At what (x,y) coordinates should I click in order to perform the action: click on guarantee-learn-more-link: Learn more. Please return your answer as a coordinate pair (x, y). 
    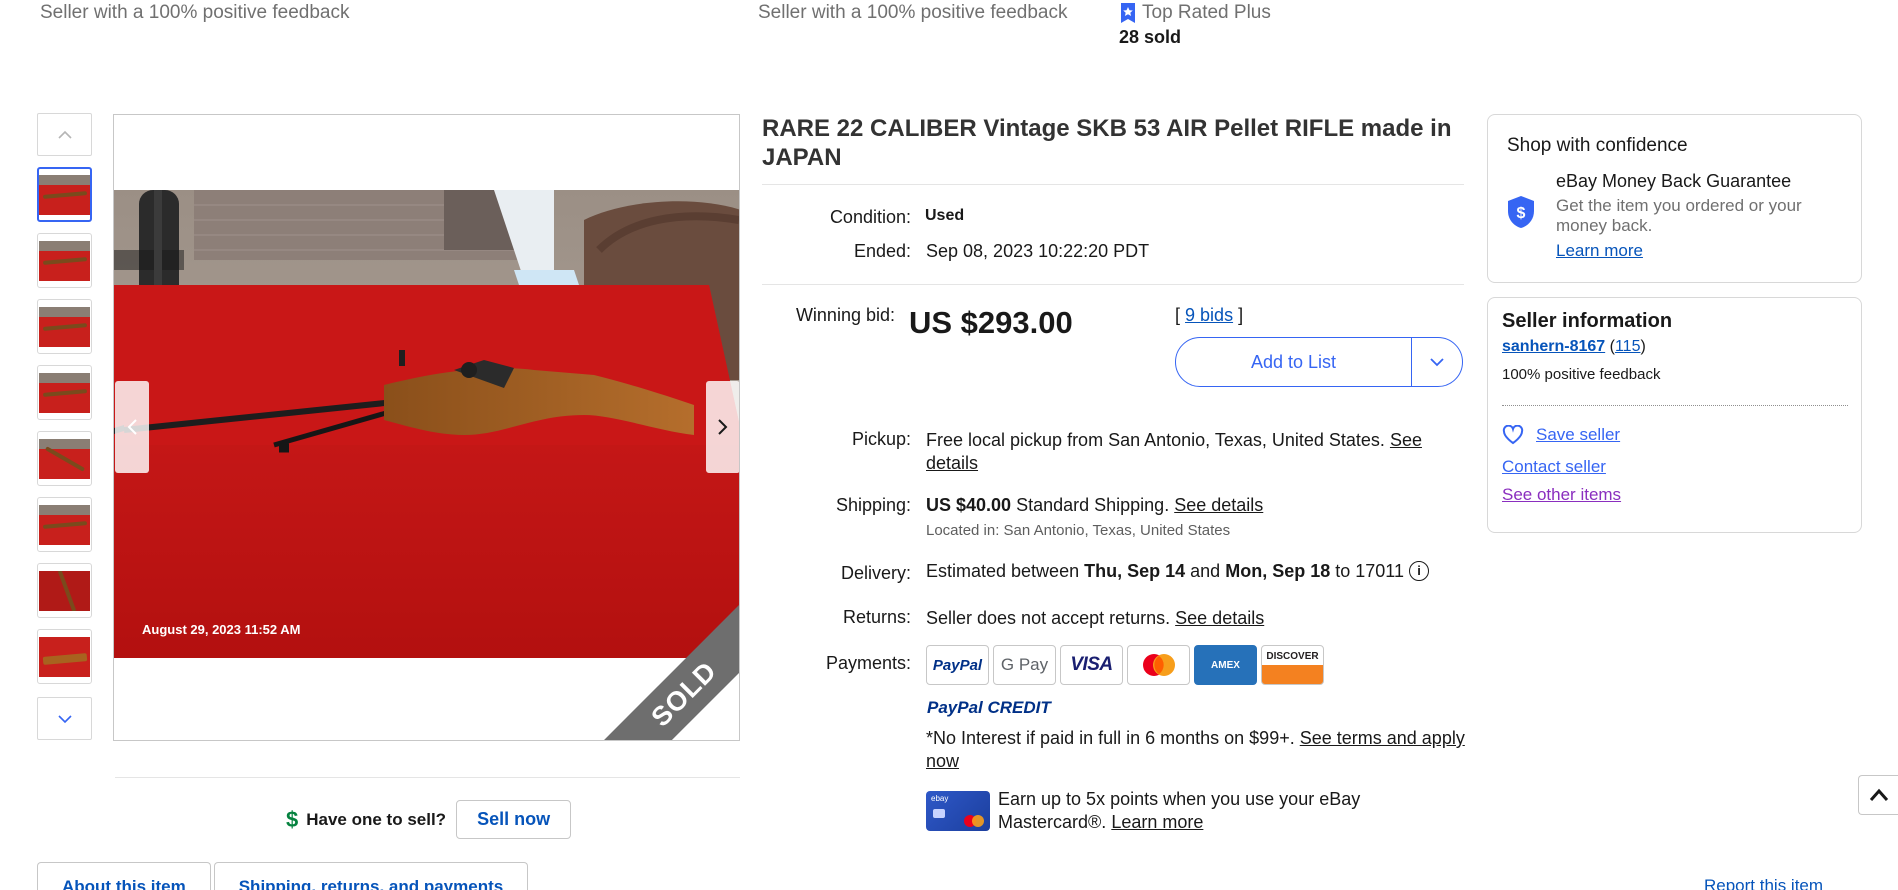
    Looking at the image, I should click on (1599, 251).